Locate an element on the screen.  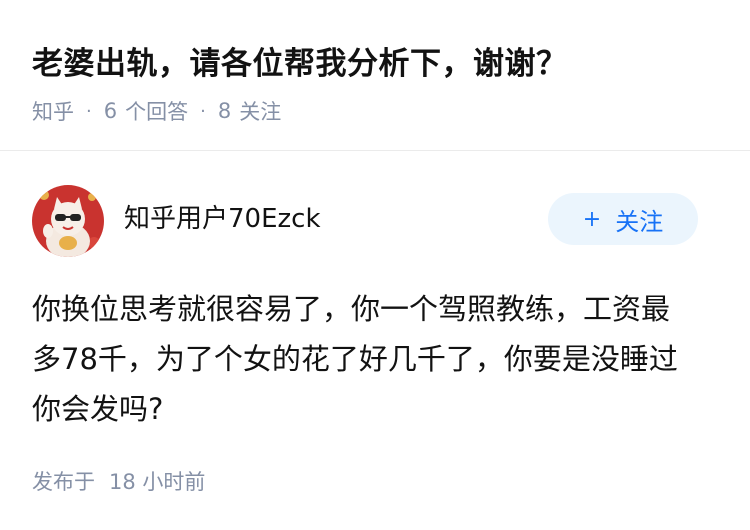
avatar is located at coordinates (68, 221).